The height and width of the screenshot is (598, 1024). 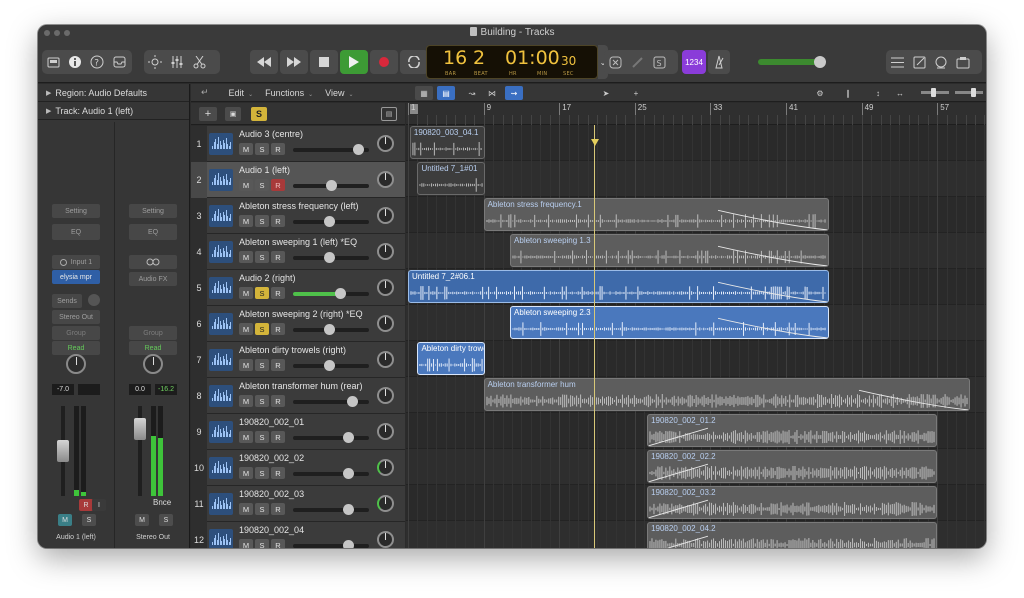 What do you see at coordinates (113, 111) in the screenshot?
I see `track-inspector-header: ▶ Track: Audio 1 (left)` at bounding box center [113, 111].